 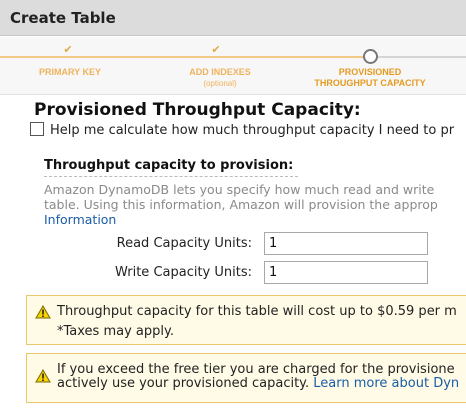 I want to click on learn-more-link: Learn more about Dyn, so click(x=386, y=383).